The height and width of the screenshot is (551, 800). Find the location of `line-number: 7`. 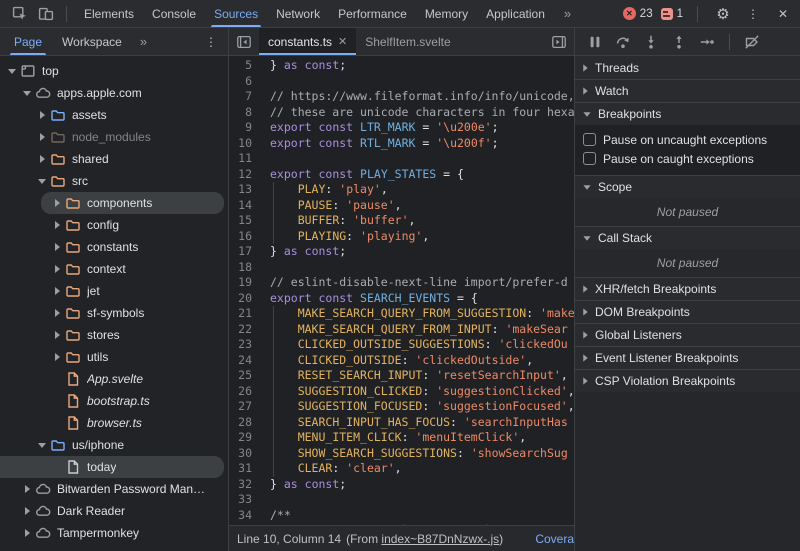

line-number: 7 is located at coordinates (245, 97).